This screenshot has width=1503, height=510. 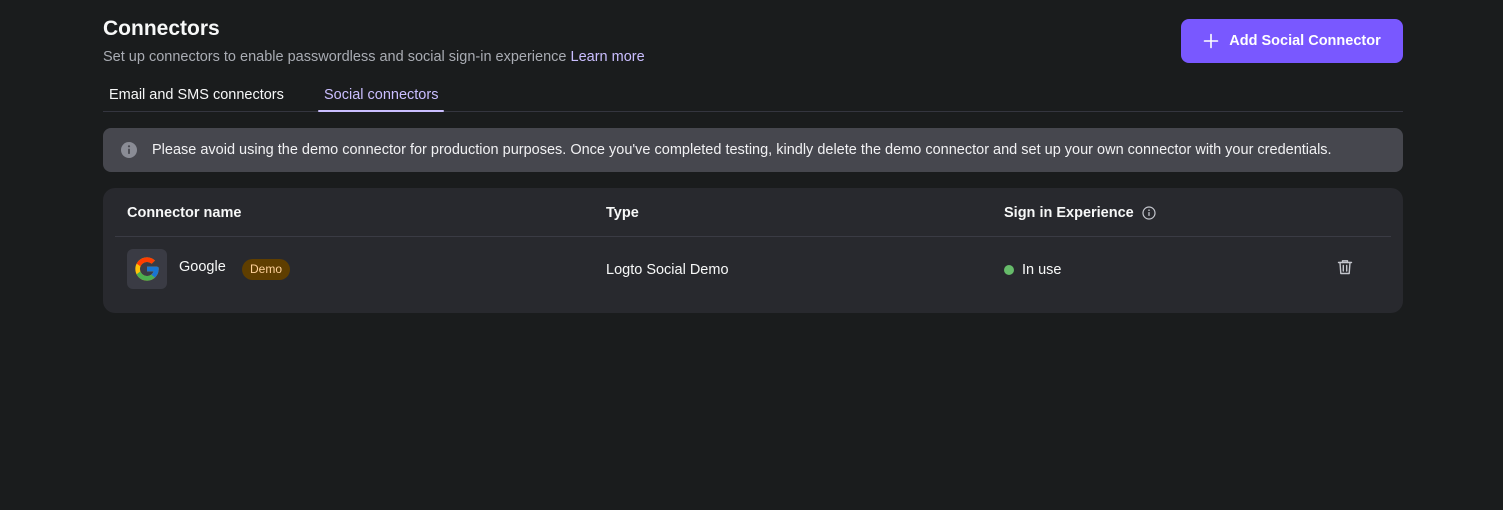 I want to click on learn-more-link: Learn more, so click(x=608, y=57).